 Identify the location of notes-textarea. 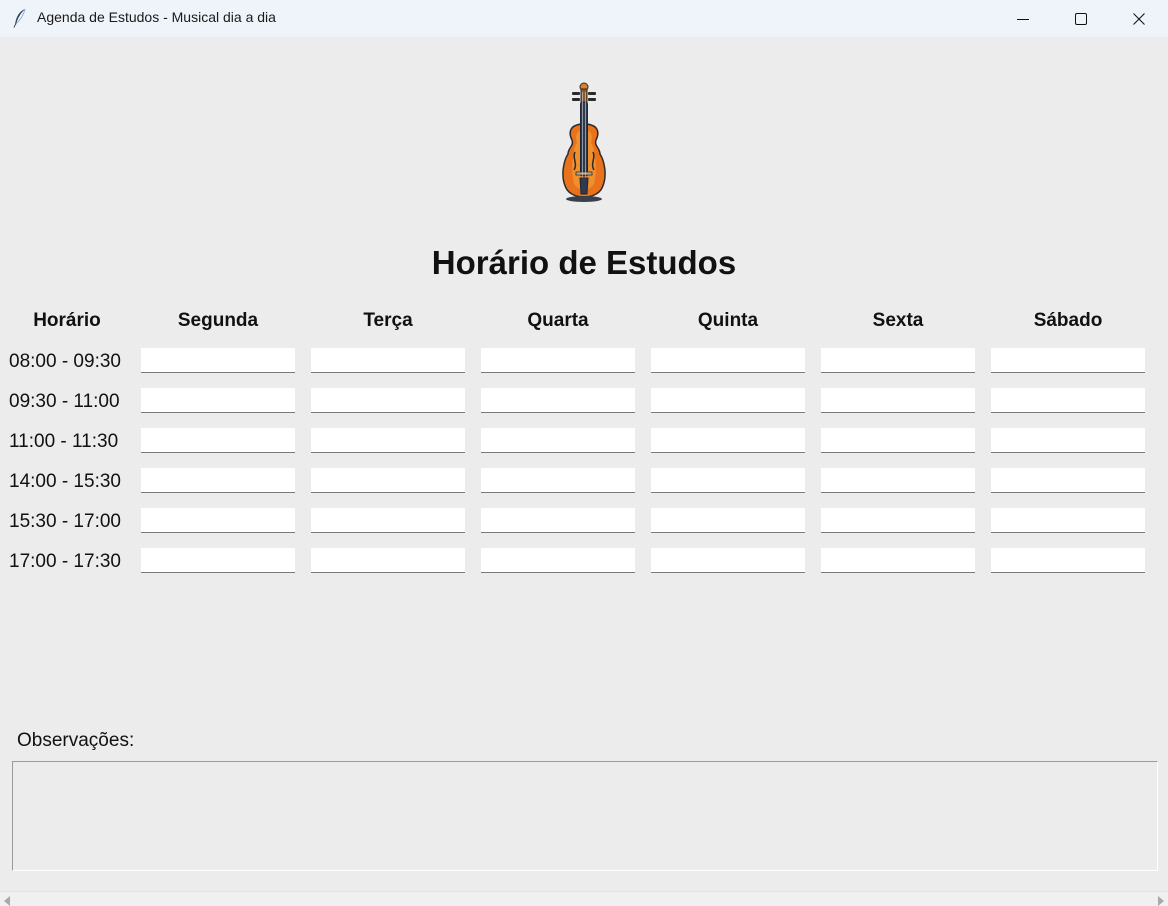
(585, 816).